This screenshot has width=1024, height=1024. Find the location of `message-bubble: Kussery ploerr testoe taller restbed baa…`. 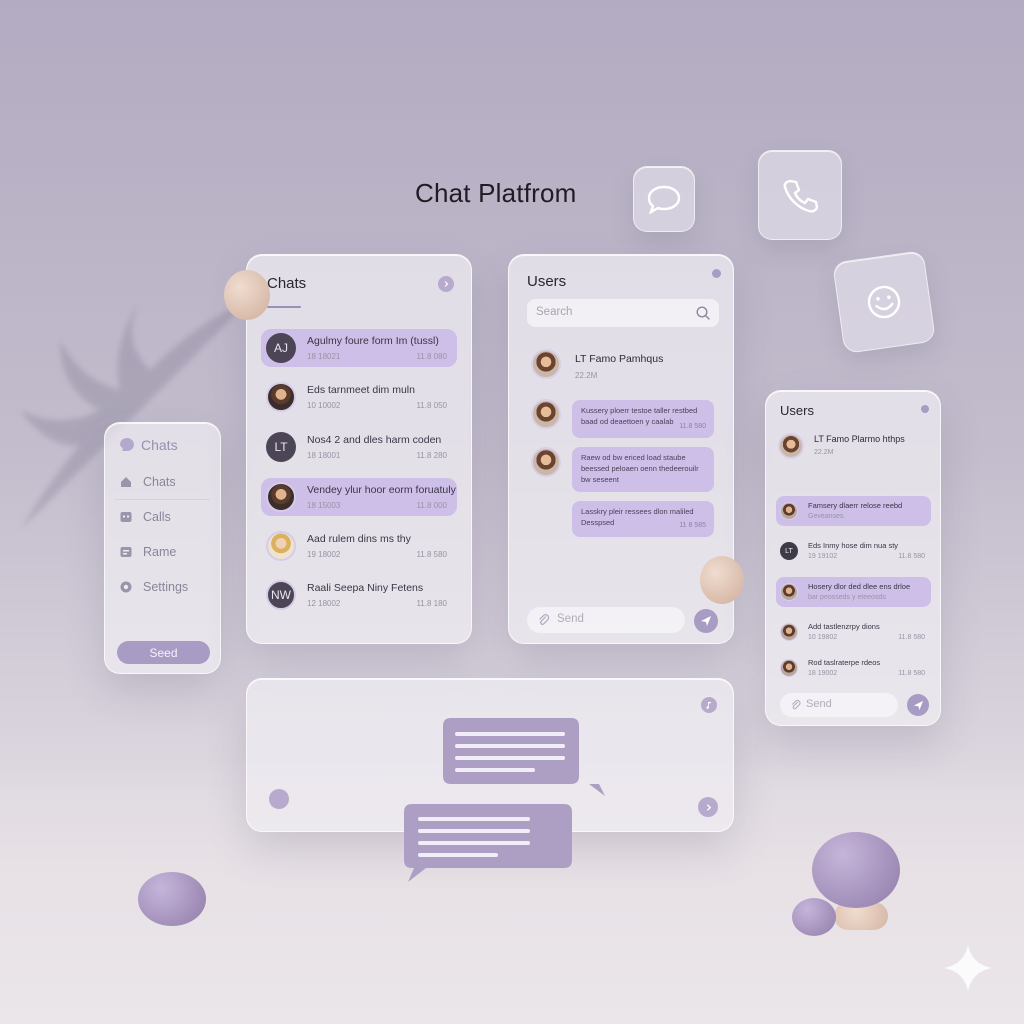

message-bubble: Kussery ploerr testoe taller restbed baa… is located at coordinates (643, 419).